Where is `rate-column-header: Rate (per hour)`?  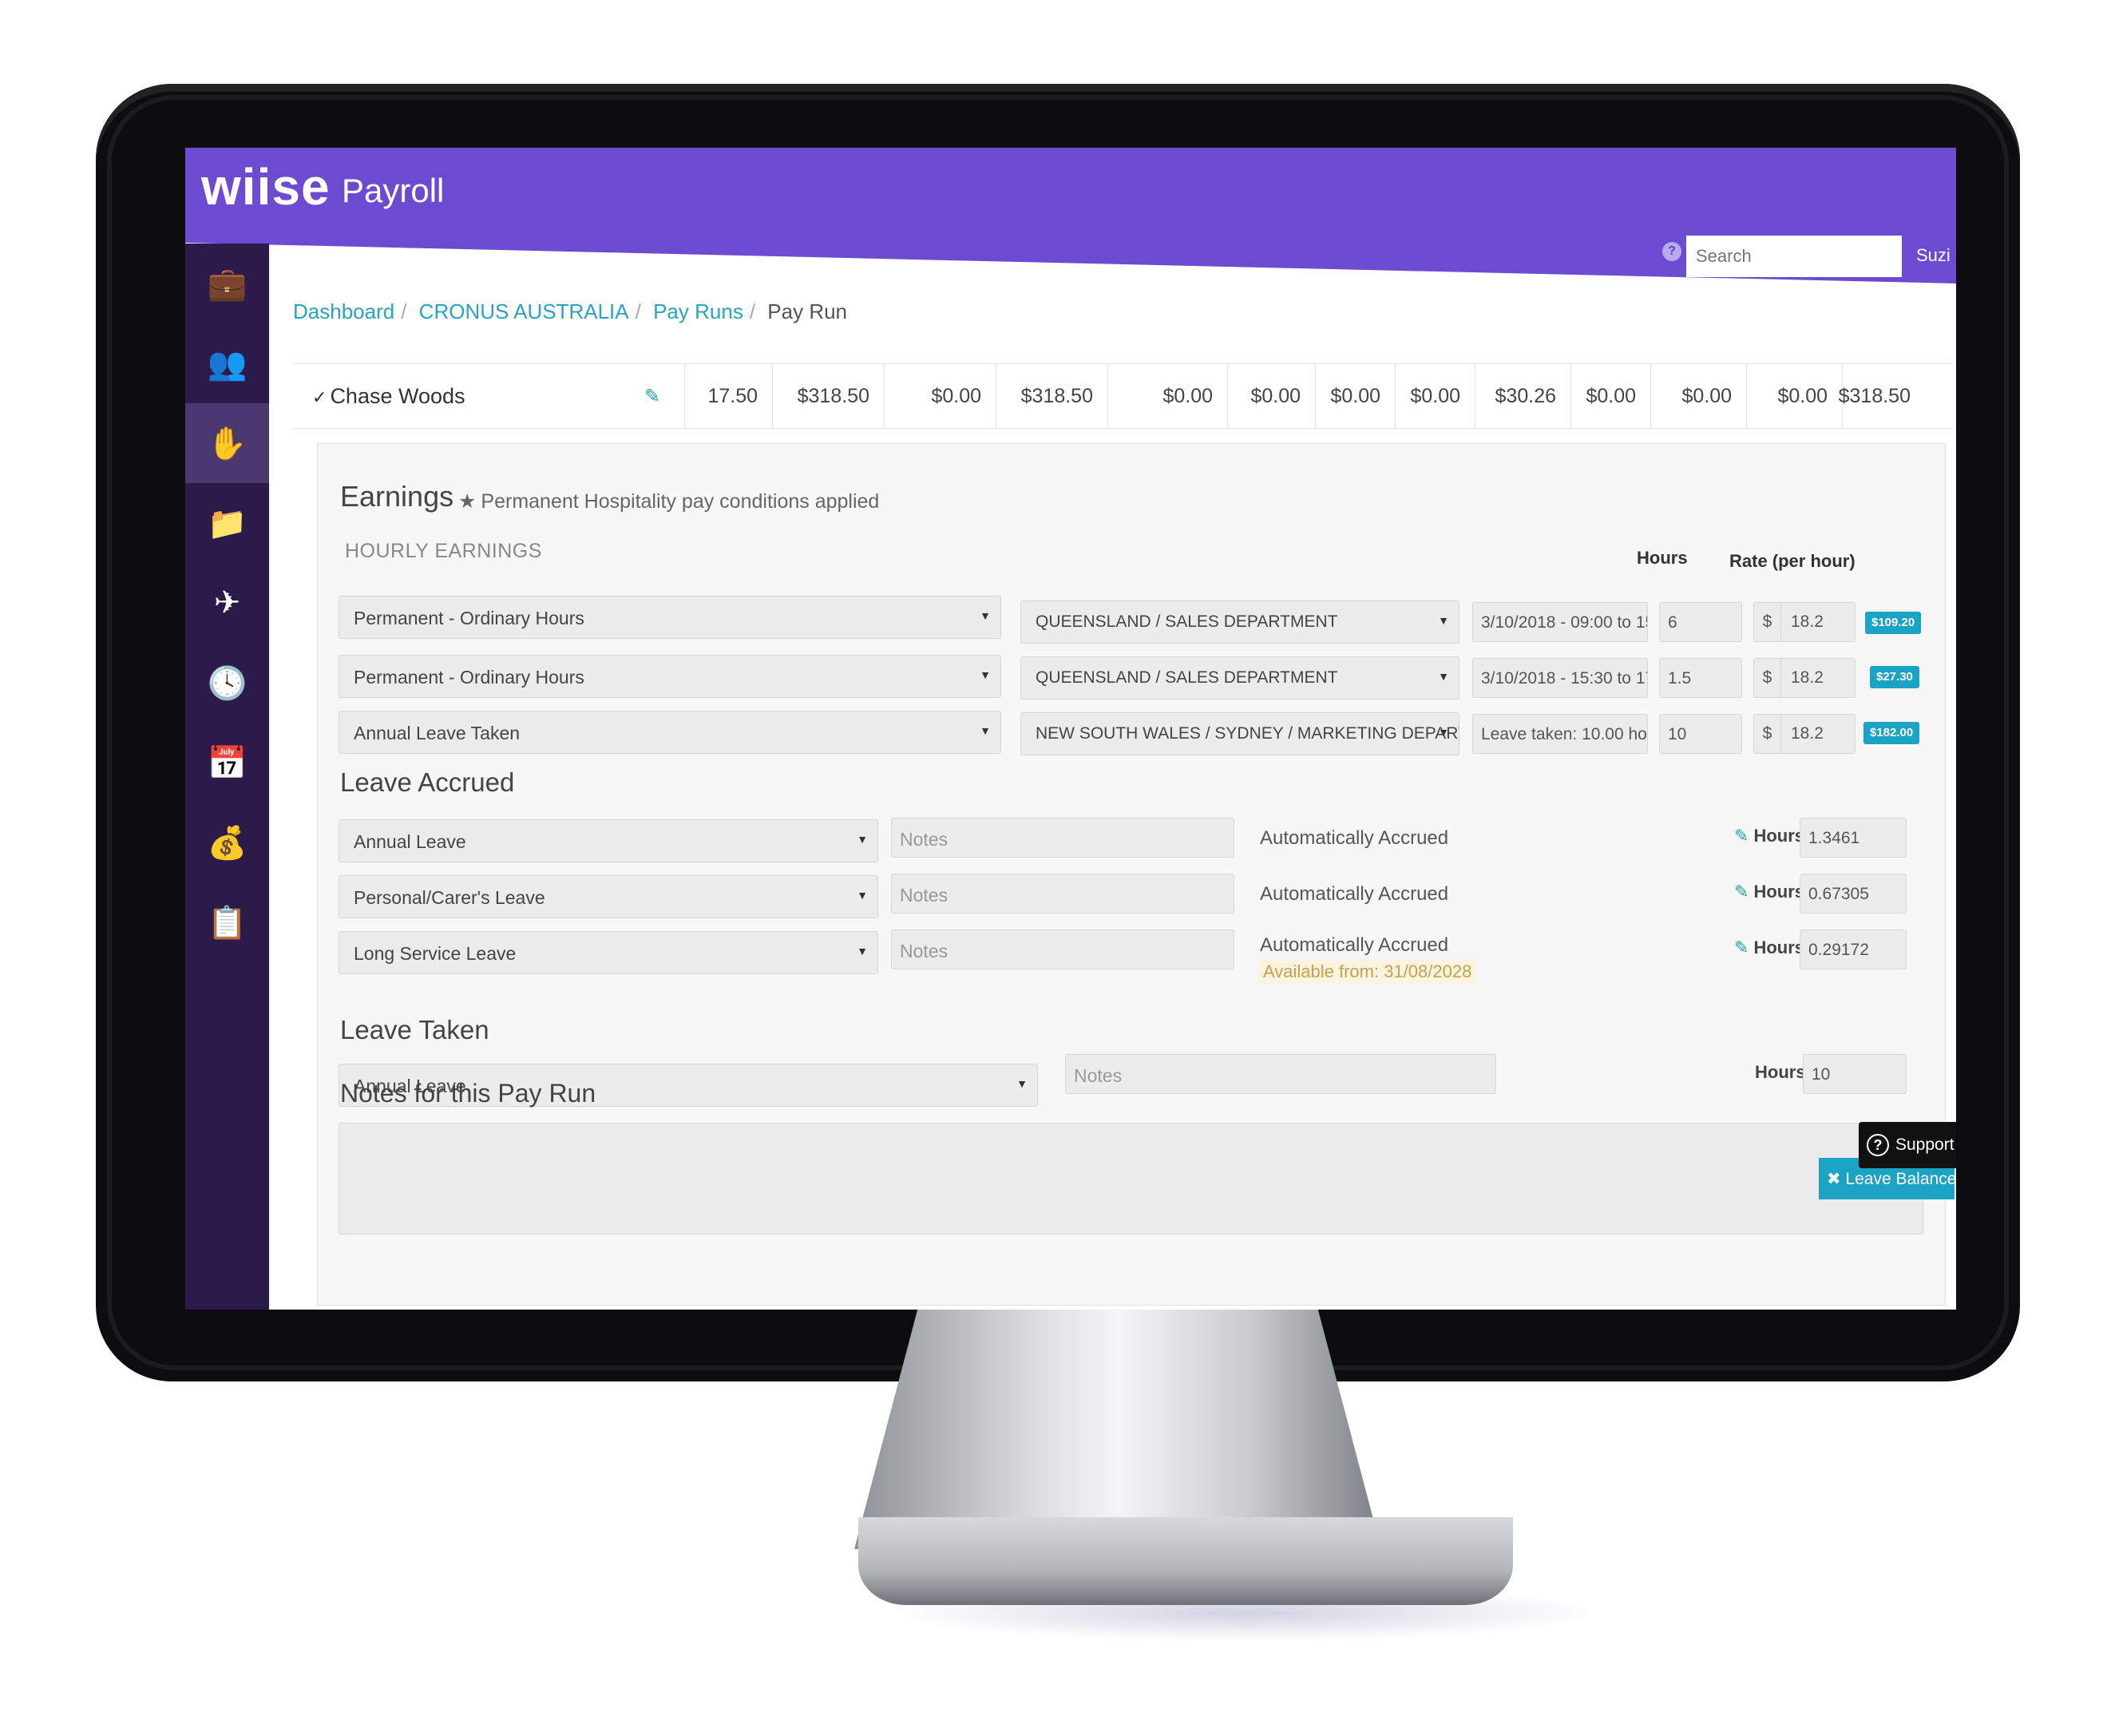 rate-column-header: Rate (per hour) is located at coordinates (1792, 561).